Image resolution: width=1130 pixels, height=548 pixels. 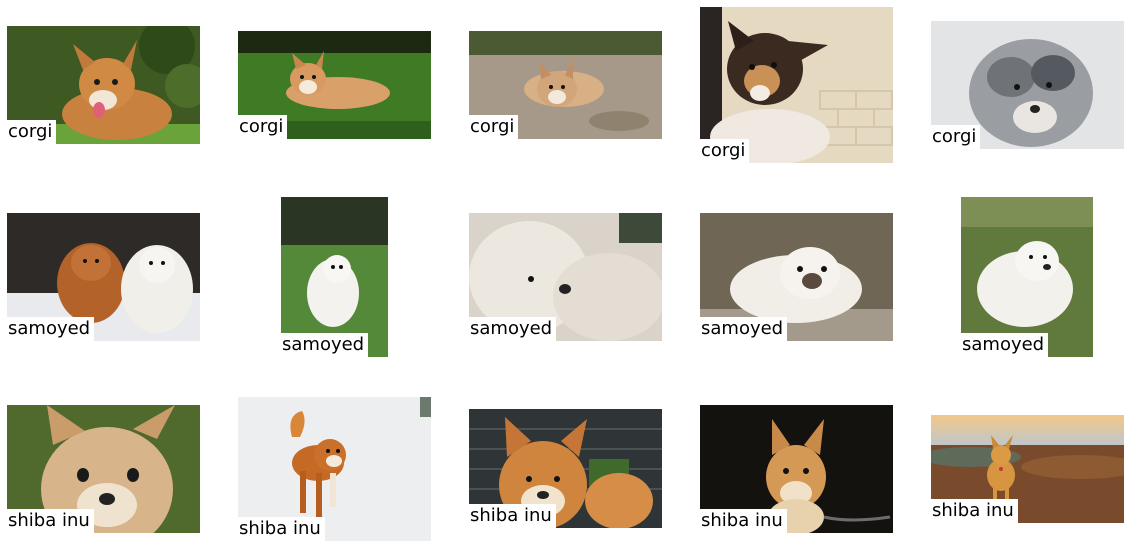 What do you see at coordinates (334, 85) in the screenshot?
I see `photo-corgi-2: corgi` at bounding box center [334, 85].